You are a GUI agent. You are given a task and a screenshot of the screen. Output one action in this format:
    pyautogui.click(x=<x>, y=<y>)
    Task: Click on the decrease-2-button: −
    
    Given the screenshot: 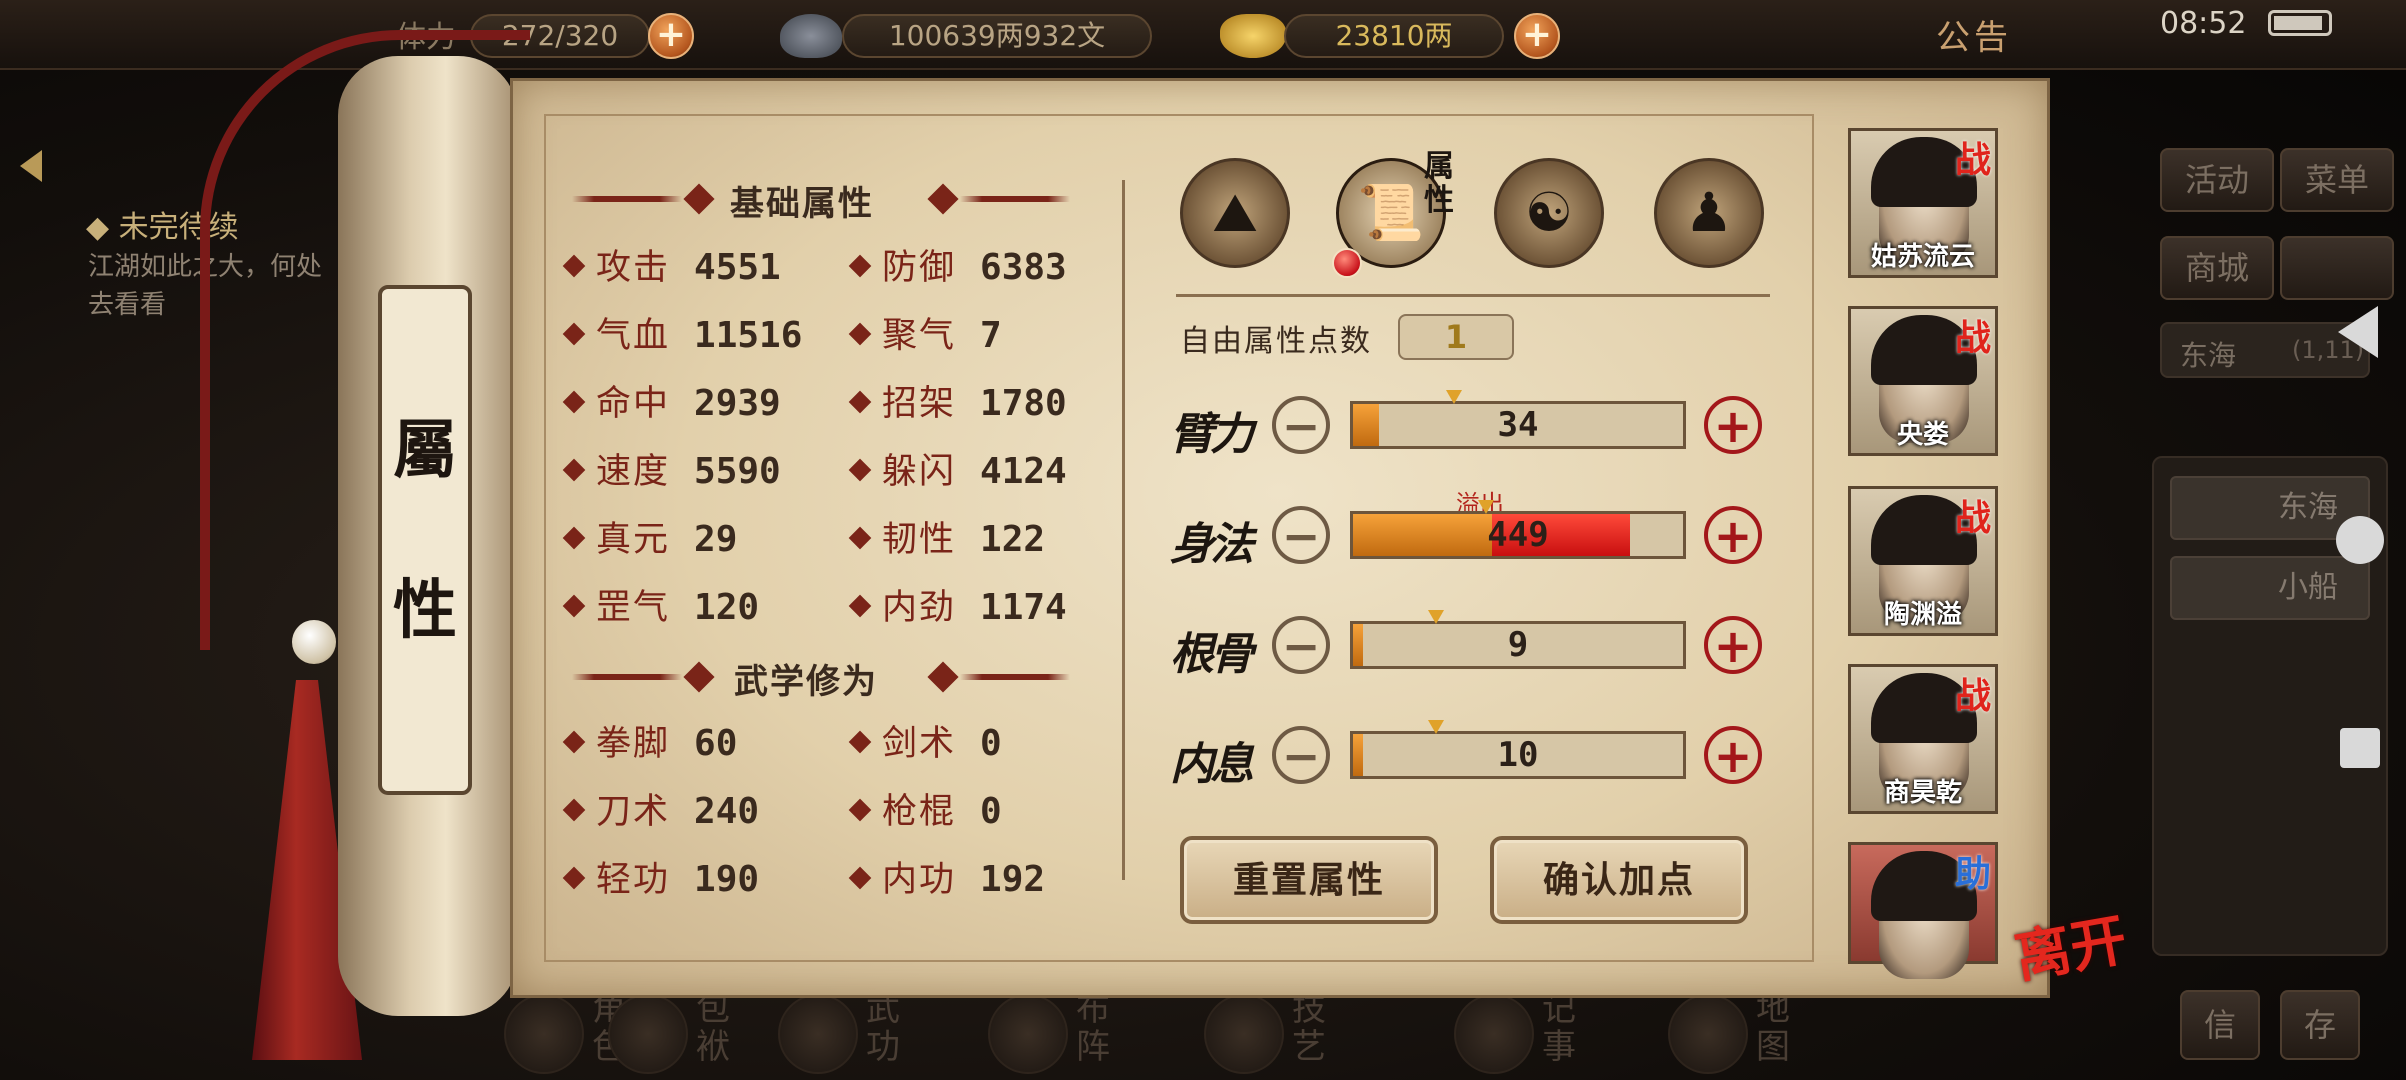 What is the action you would take?
    pyautogui.click(x=1301, y=645)
    